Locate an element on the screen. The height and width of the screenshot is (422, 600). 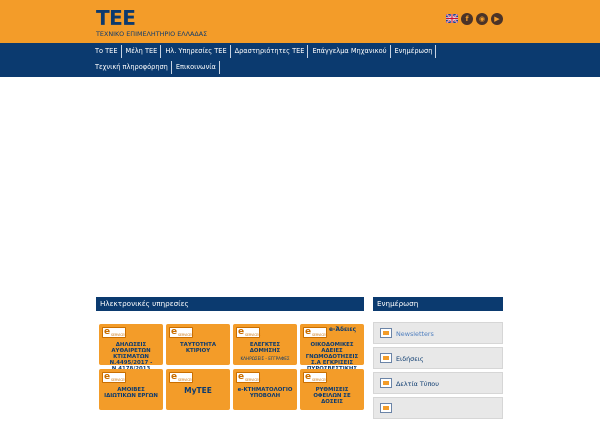
tile-title: ΡΥΘΜΙΣΕΙΣ ΟΦΕΙΛΩΝ ΣΕ ΔΟΣΕΙΣ is located at coordinates (332, 396).